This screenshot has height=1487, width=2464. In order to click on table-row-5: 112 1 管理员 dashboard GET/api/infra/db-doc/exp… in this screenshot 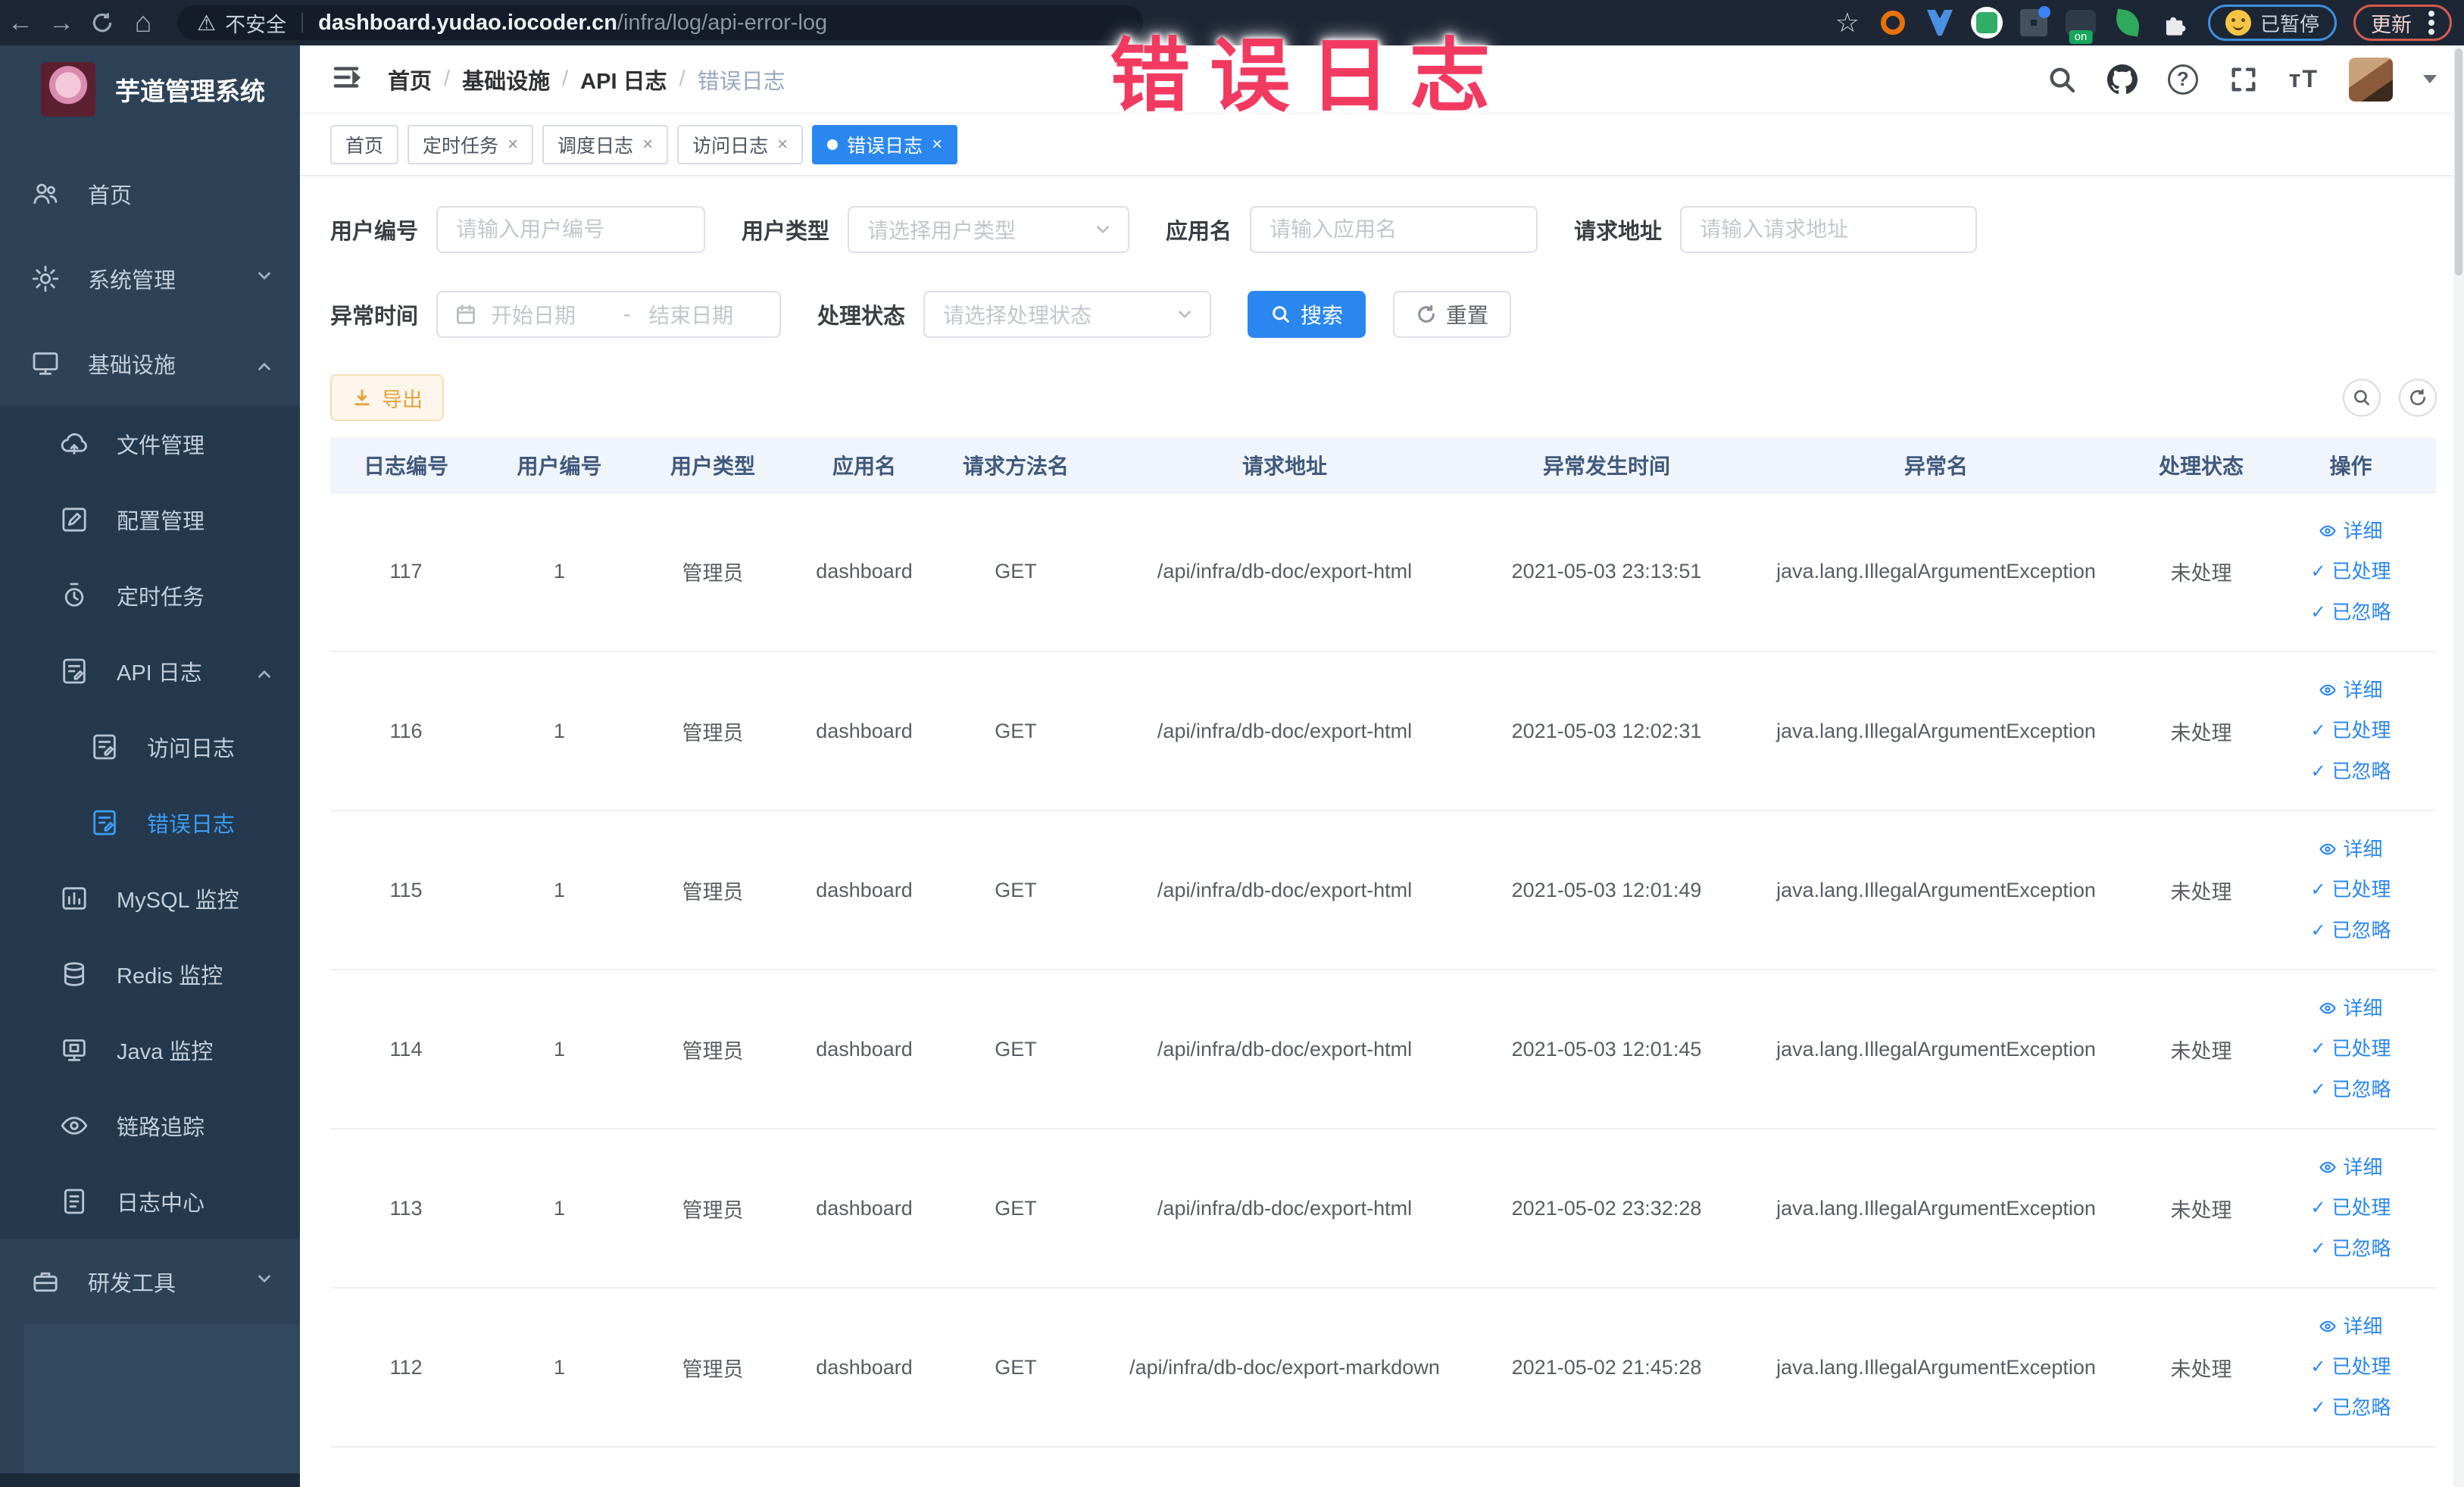, I will do `click(1383, 1368)`.